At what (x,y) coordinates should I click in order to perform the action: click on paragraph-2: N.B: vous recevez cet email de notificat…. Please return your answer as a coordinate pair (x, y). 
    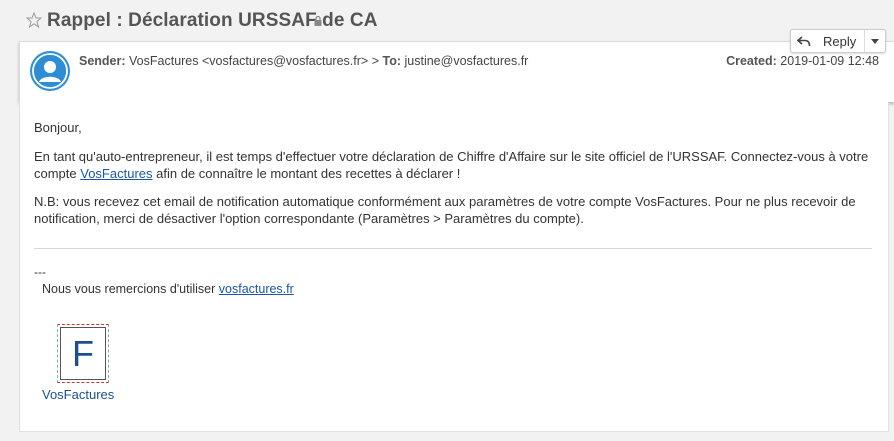
    Looking at the image, I should click on (445, 210).